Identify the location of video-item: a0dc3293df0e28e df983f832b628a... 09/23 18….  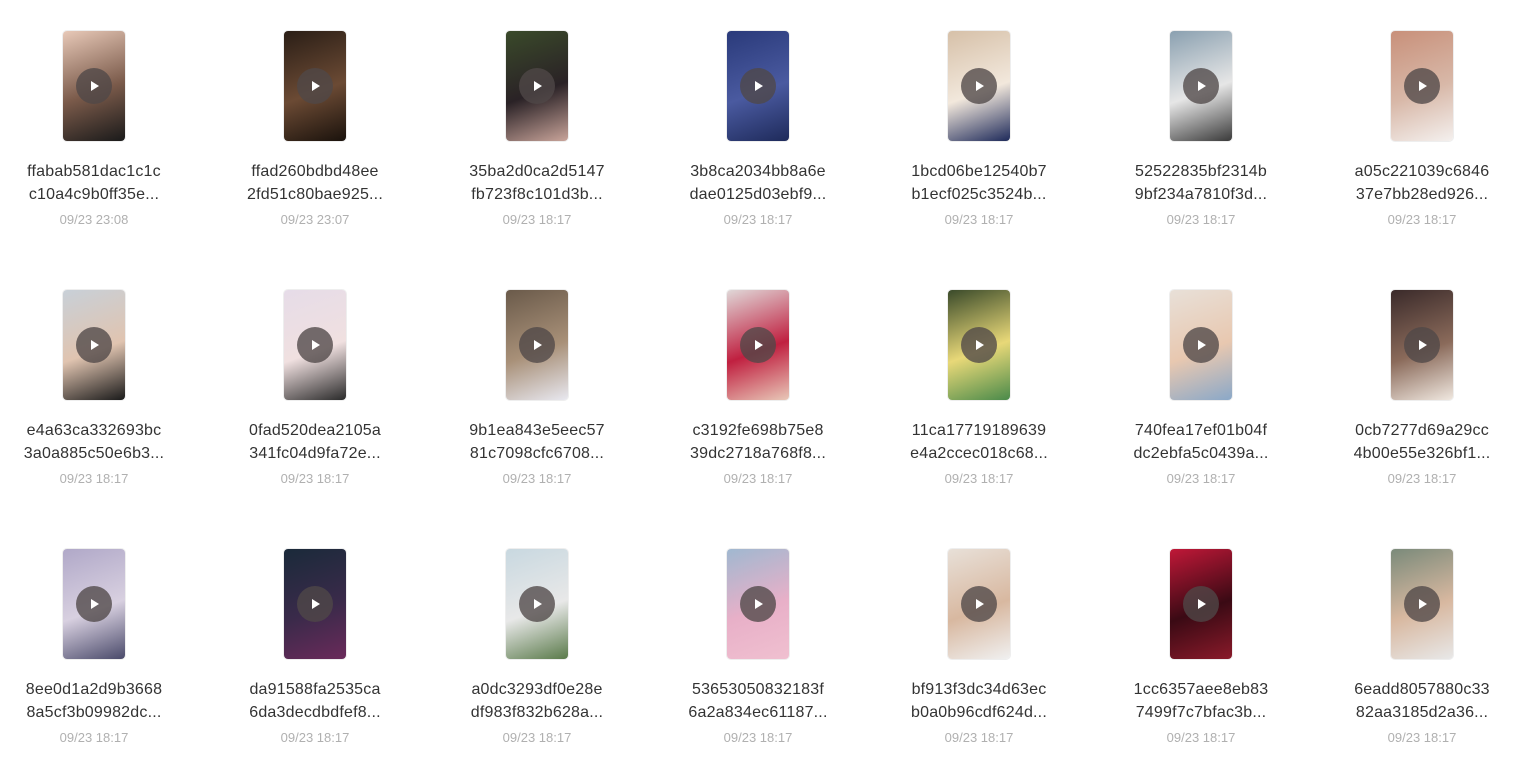
(537, 662).